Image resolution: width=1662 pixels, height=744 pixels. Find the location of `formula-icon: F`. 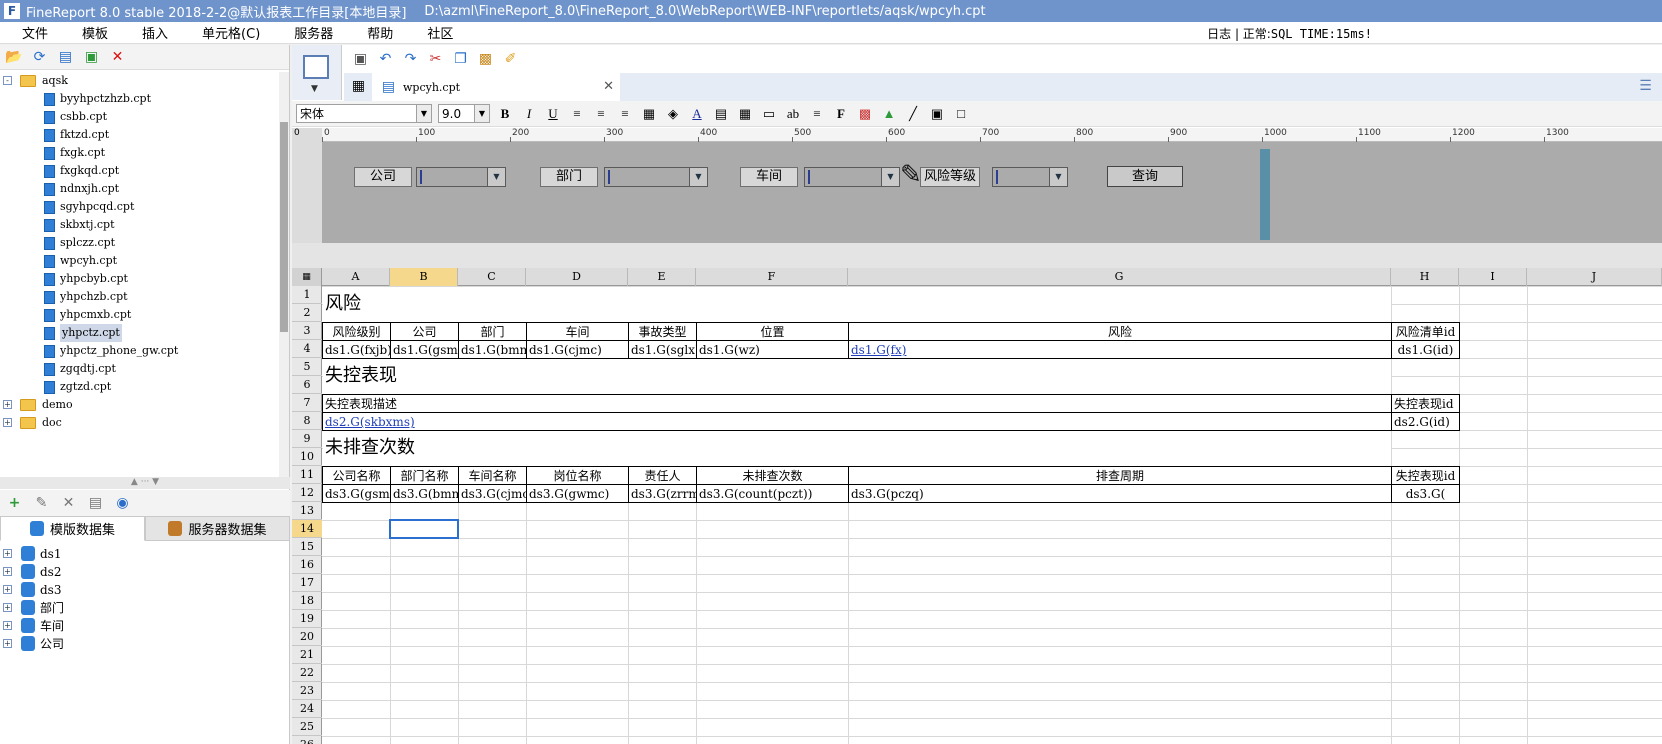

formula-icon: F is located at coordinates (841, 114).